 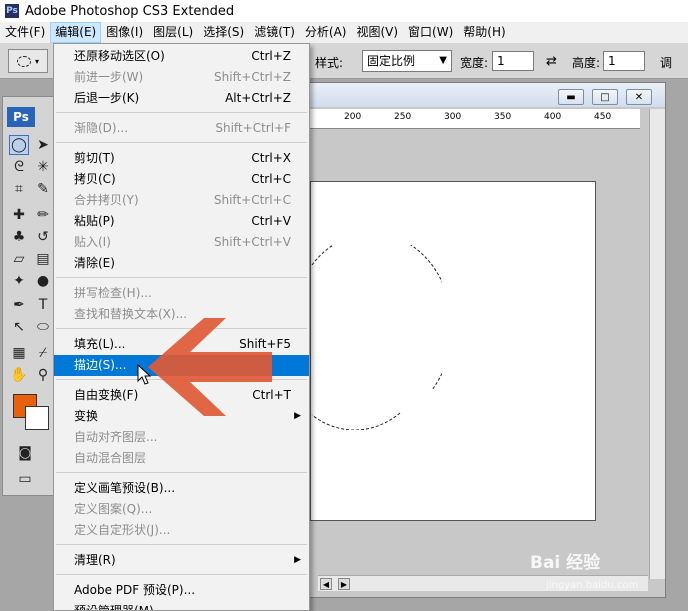 What do you see at coordinates (173, 32) in the screenshot?
I see `menu-layer: 图层(L)` at bounding box center [173, 32].